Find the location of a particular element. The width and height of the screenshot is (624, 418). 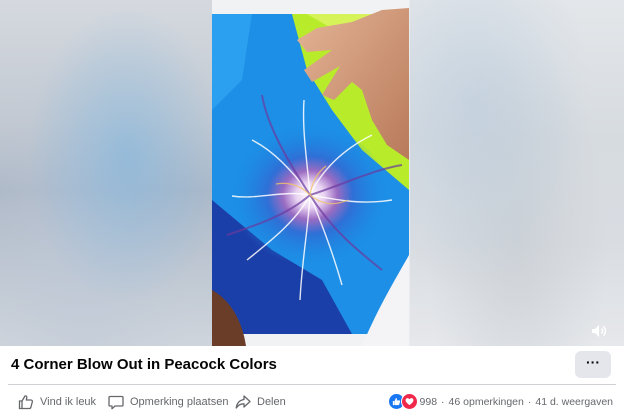

speaker-icon is located at coordinates (599, 331).